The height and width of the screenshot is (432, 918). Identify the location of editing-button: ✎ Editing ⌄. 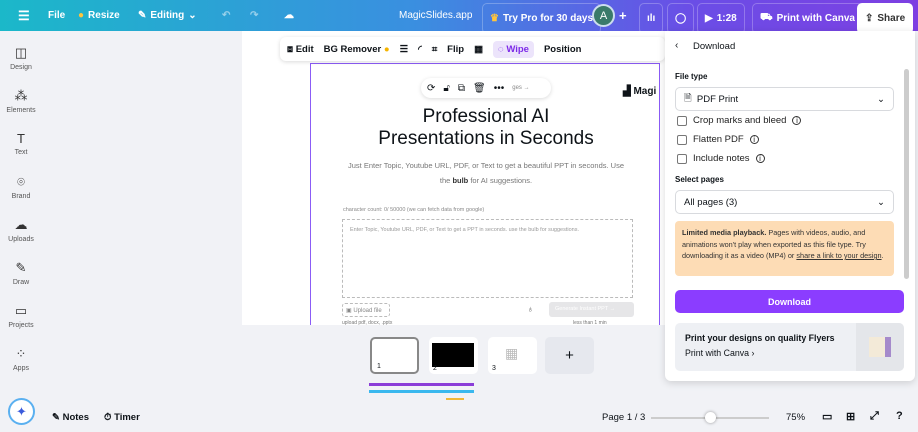
(167, 15).